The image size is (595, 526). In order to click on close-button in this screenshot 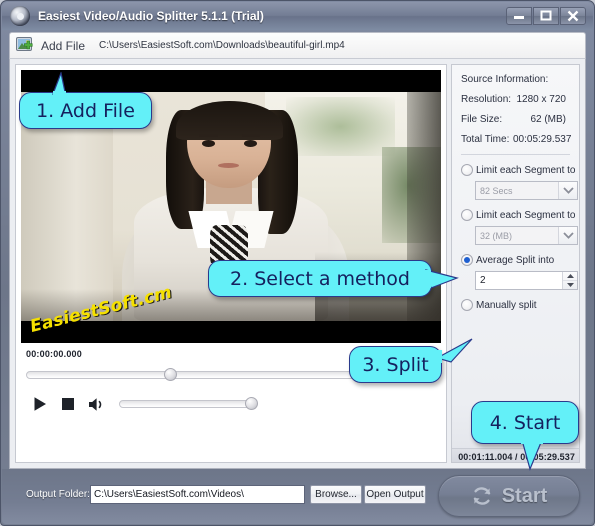, I will do `click(573, 16)`.